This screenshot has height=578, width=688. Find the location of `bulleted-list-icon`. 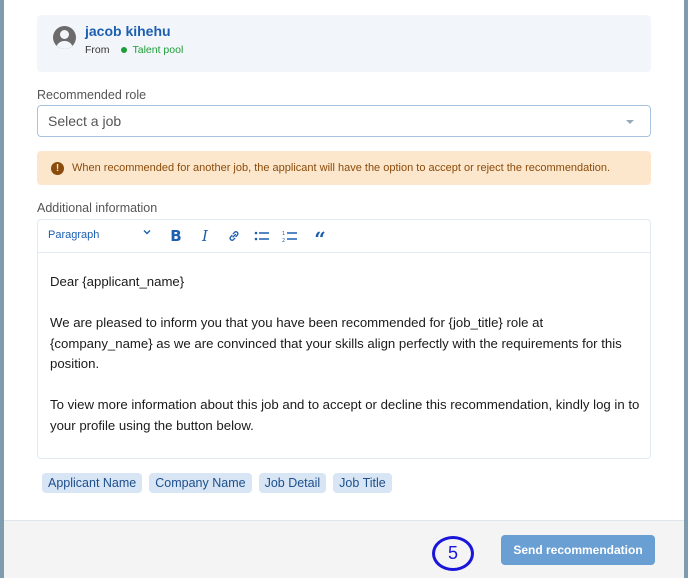

bulleted-list-icon is located at coordinates (261, 236).